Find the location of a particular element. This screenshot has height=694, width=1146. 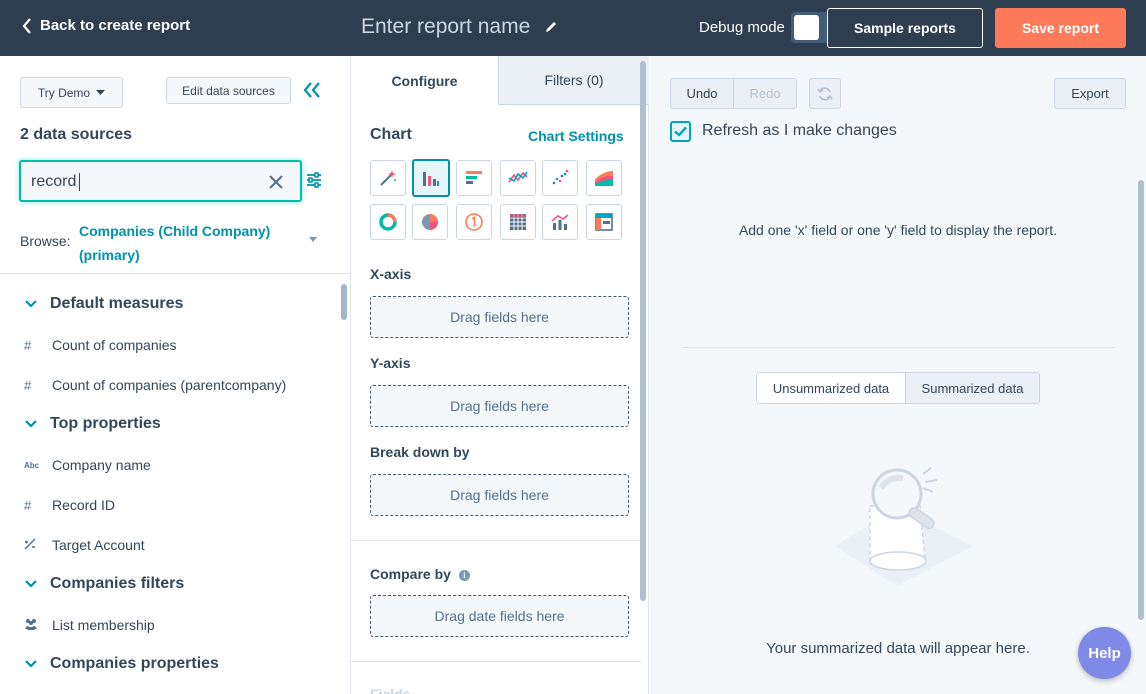

chart-type-combo is located at coordinates (560, 222).